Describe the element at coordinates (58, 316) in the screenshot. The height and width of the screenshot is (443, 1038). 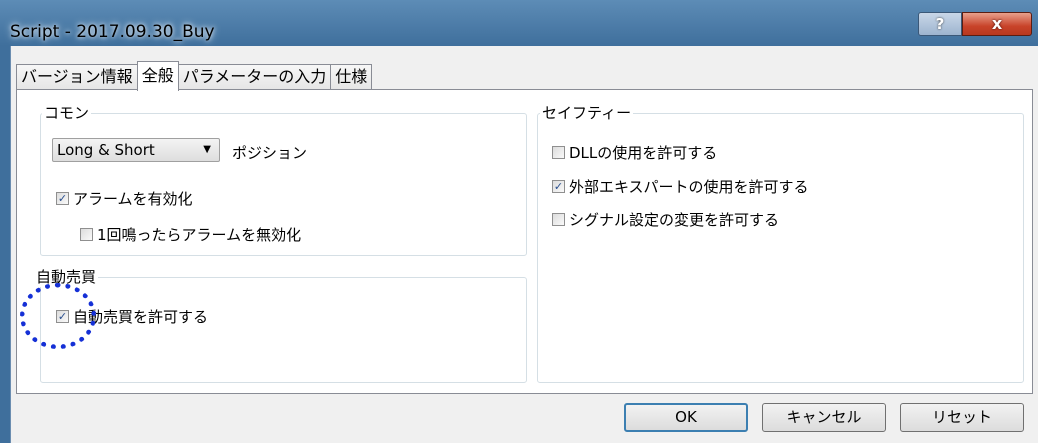
I see `highlight-circle` at that location.